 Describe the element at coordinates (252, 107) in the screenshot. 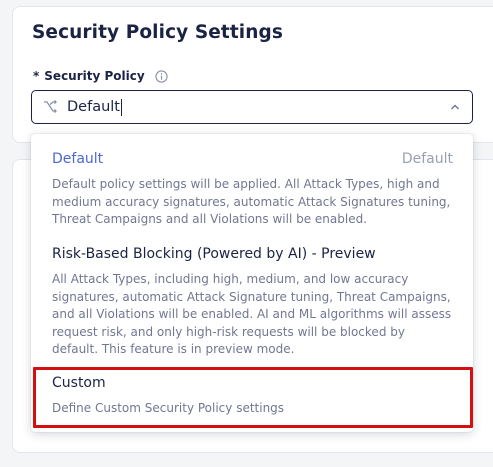

I see `security-policy-select: Default` at that location.